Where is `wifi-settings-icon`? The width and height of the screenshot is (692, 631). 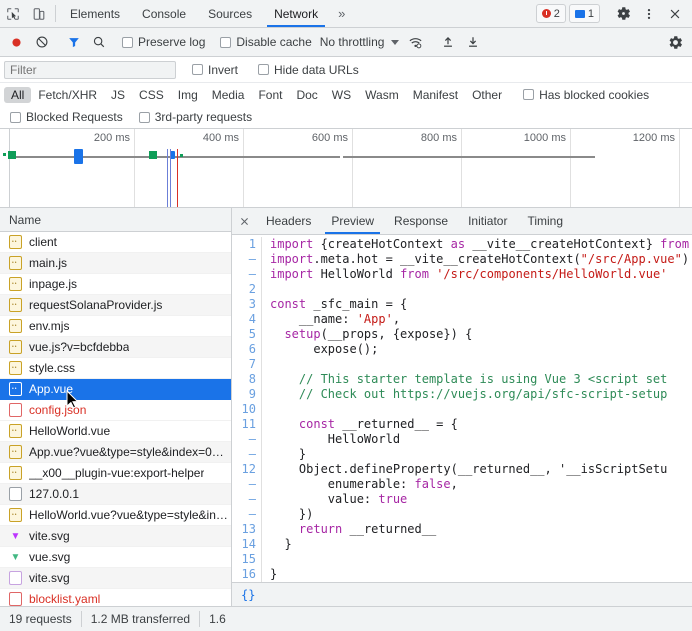 wifi-settings-icon is located at coordinates (415, 42).